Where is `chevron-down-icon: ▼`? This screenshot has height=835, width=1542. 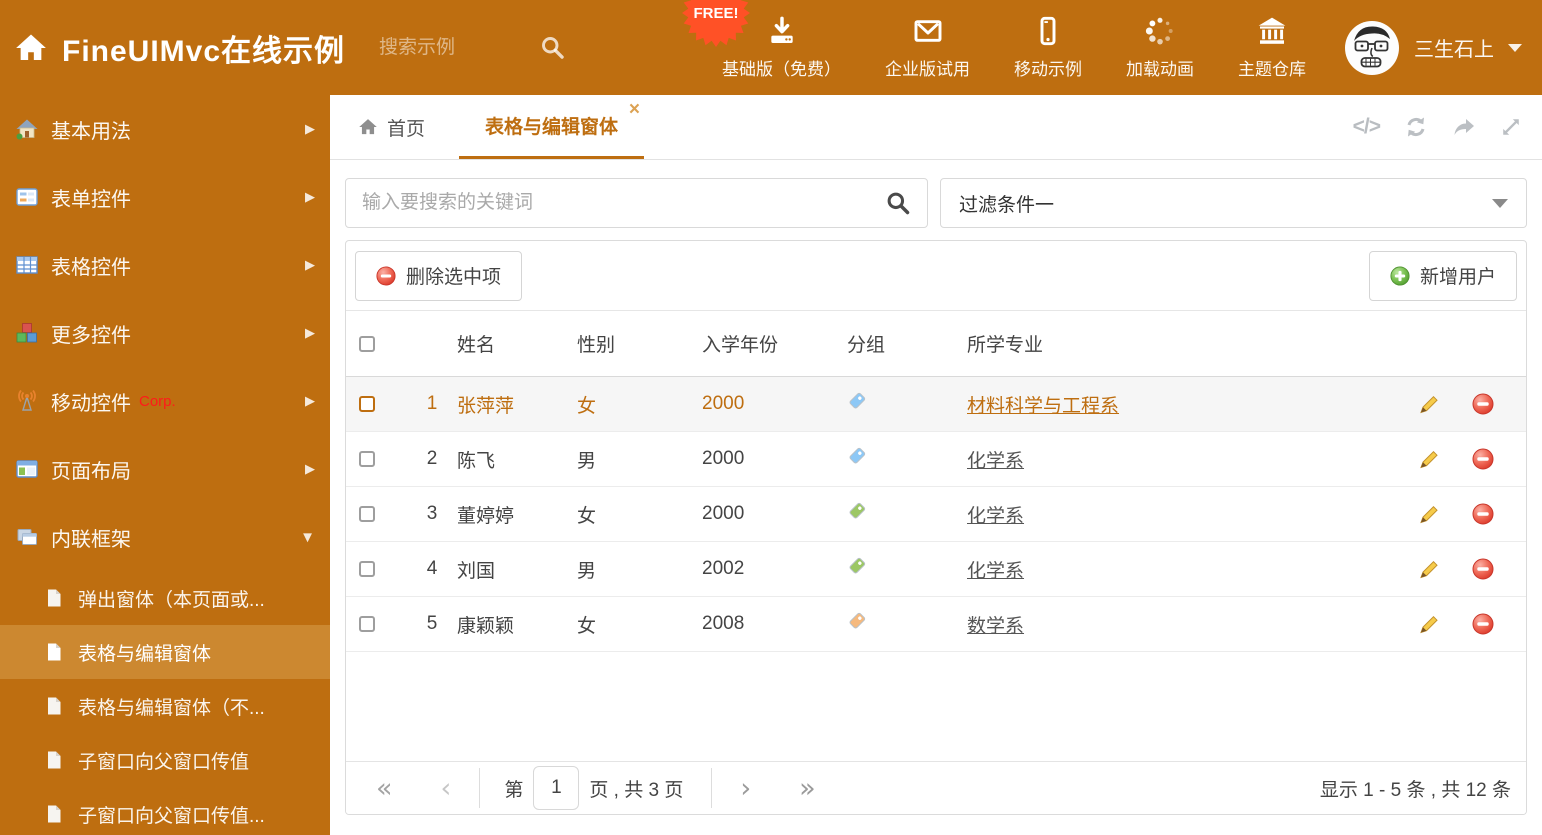 chevron-down-icon: ▼ is located at coordinates (307, 537).